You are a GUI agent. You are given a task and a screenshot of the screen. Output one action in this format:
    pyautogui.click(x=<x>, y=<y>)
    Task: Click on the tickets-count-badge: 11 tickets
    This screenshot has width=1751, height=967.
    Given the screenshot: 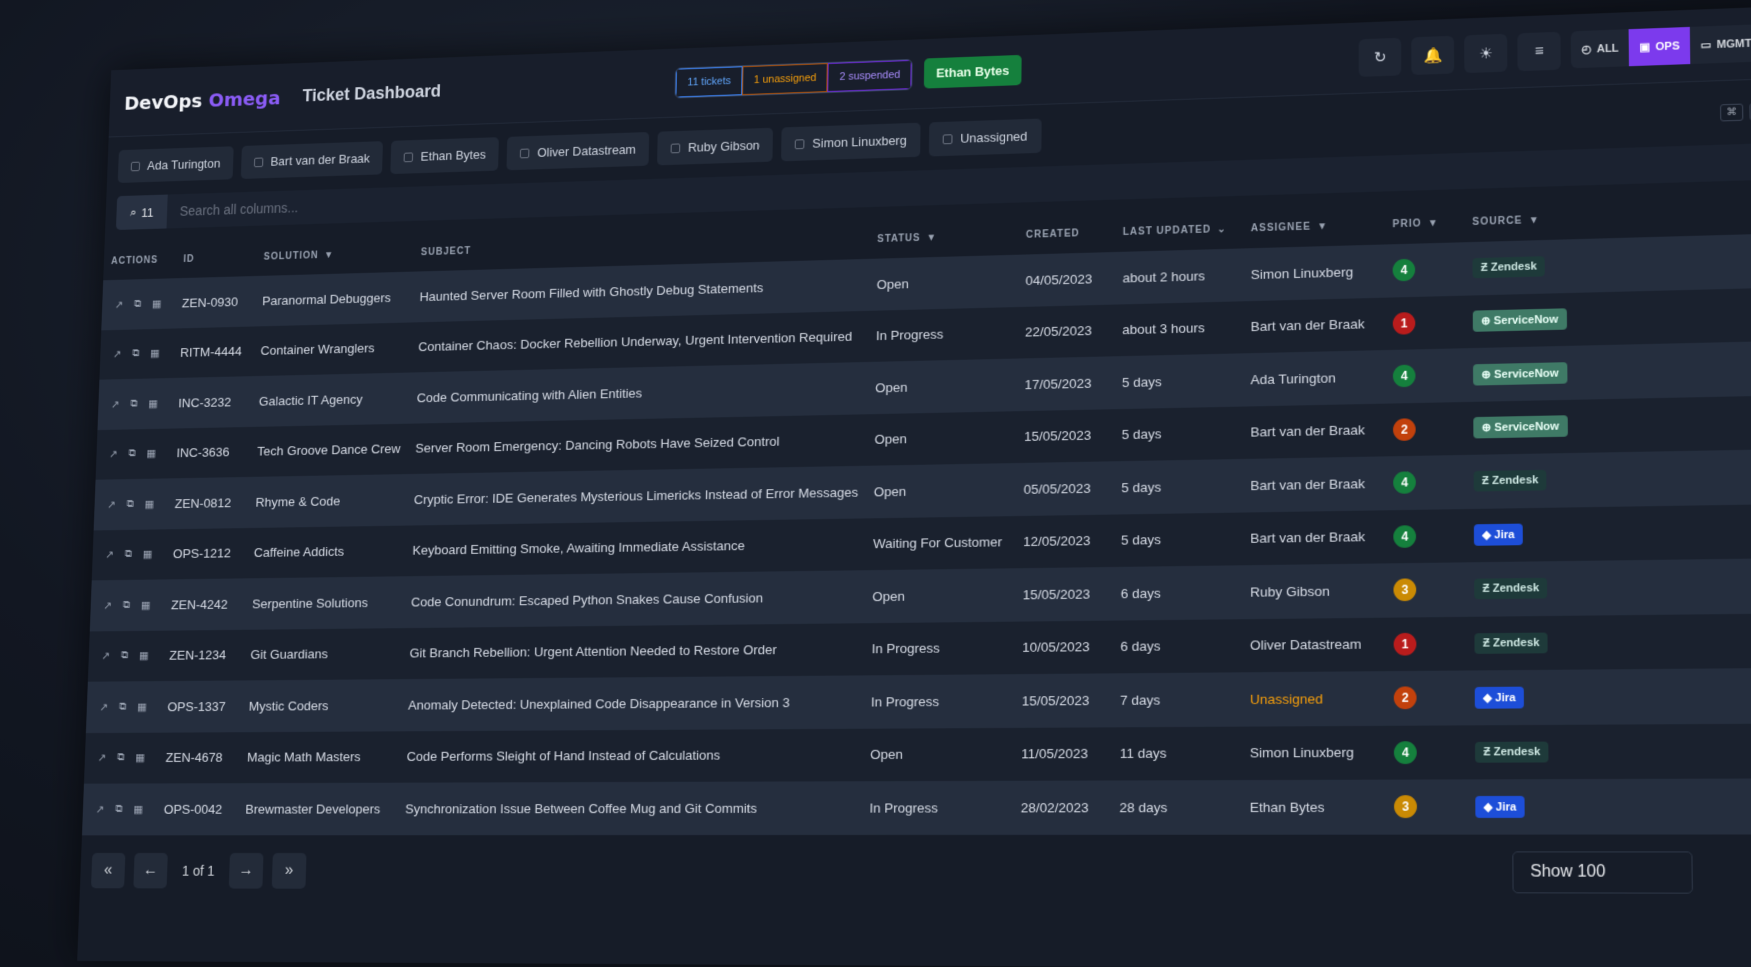 What is the action you would take?
    pyautogui.click(x=709, y=81)
    